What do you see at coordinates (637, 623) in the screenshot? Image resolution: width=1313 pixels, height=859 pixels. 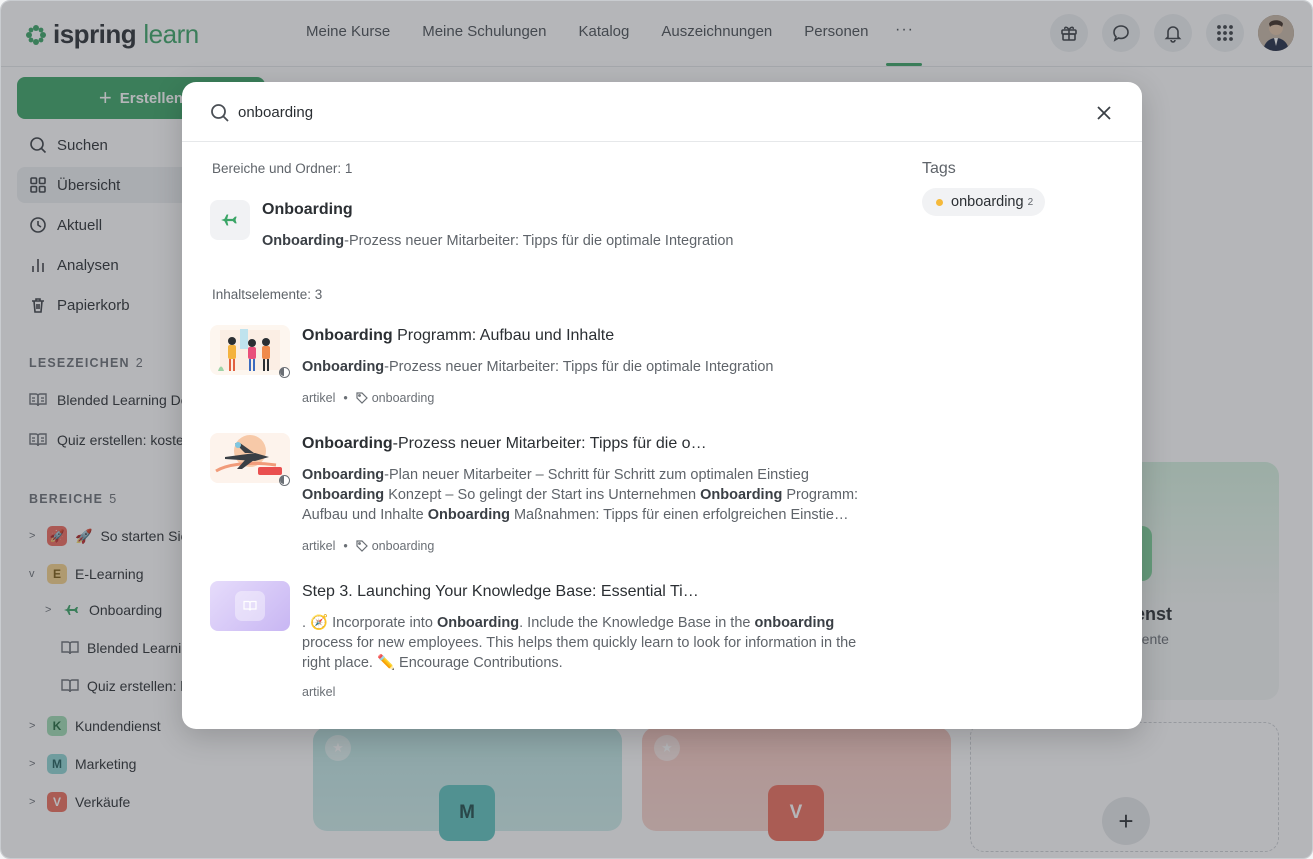 I see `desc-text: . Include the Knowledge Base in the` at bounding box center [637, 623].